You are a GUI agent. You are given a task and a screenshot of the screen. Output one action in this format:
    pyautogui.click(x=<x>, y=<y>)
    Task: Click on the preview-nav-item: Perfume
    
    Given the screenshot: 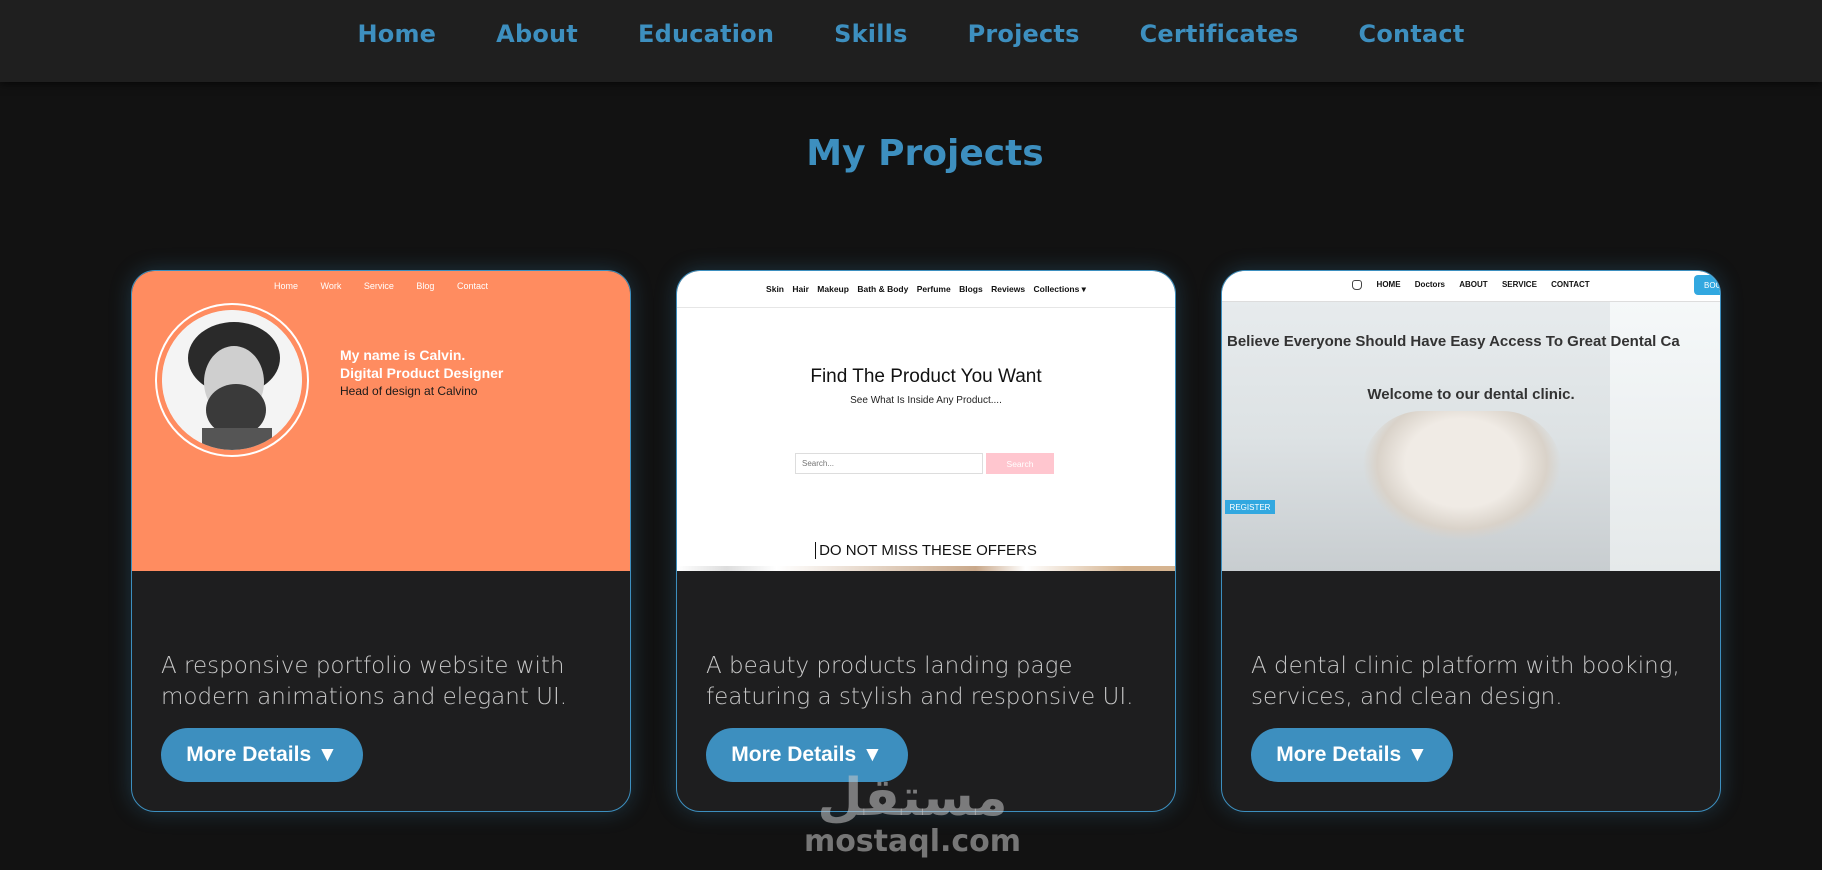 What is the action you would take?
    pyautogui.click(x=933, y=289)
    